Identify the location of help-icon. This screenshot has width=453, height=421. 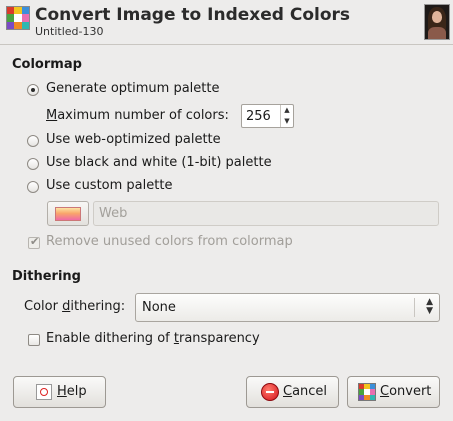
(44, 392).